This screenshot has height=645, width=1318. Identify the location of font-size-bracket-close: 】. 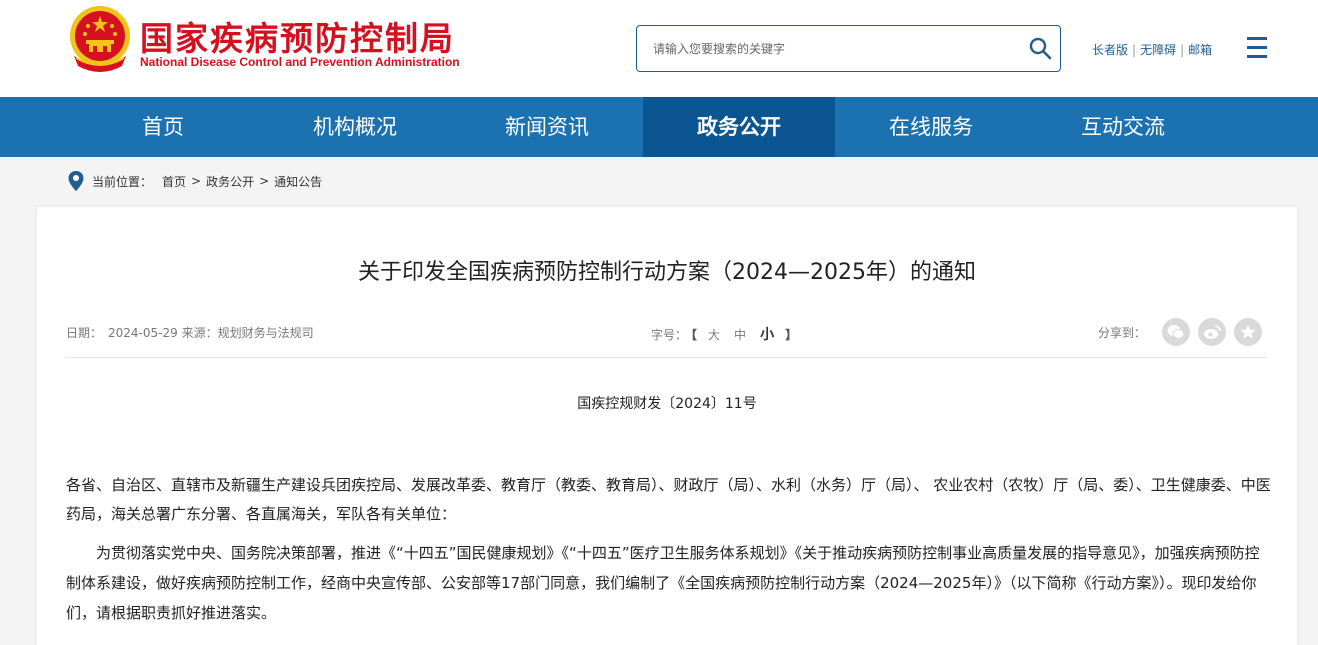
(791, 335).